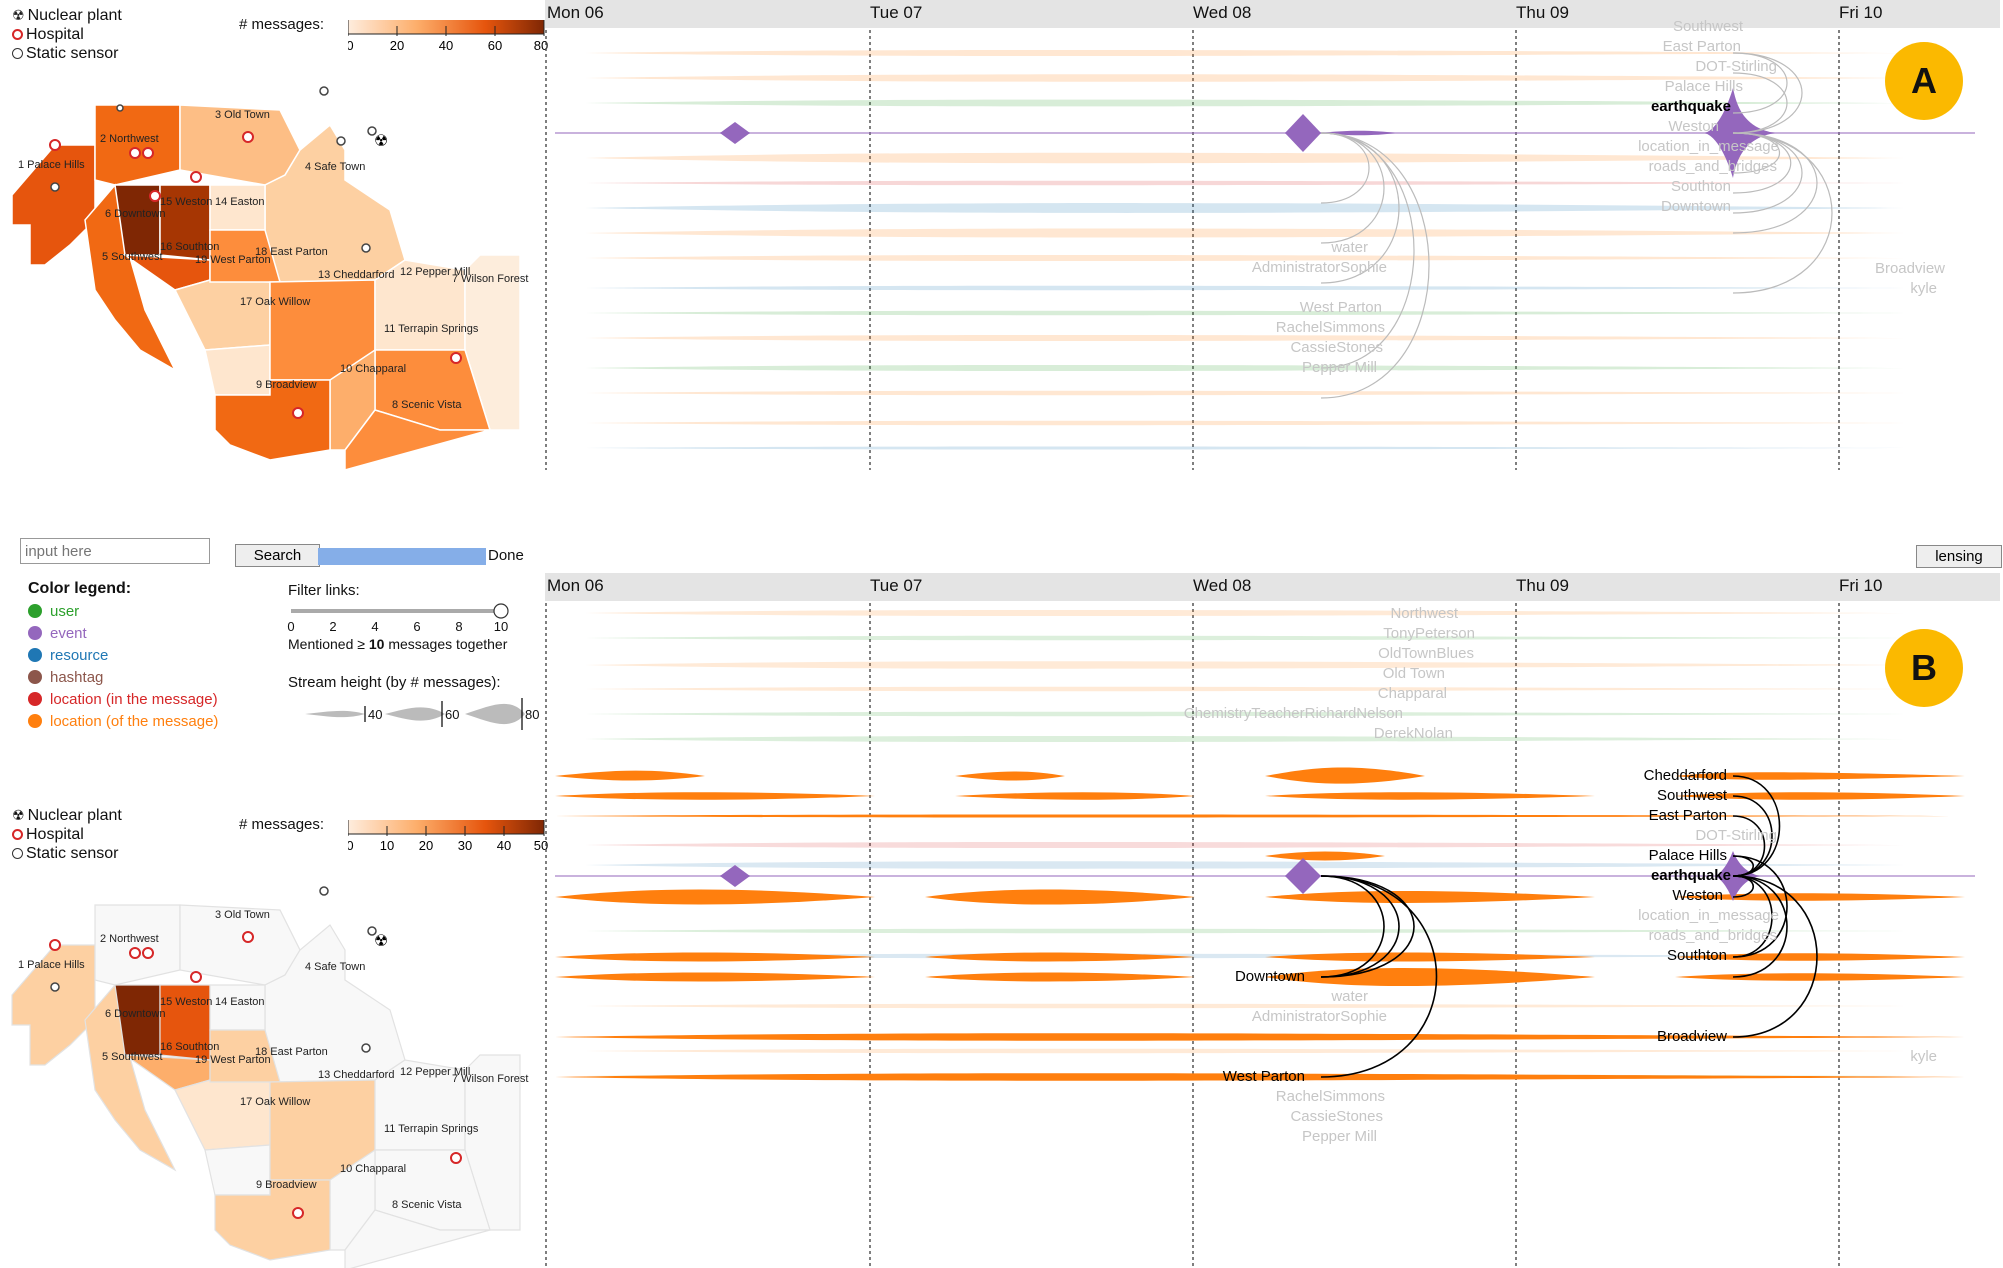 The width and height of the screenshot is (2003, 1268). What do you see at coordinates (123, 721) in the screenshot?
I see `legend-item-location-of: location (of the message)` at bounding box center [123, 721].